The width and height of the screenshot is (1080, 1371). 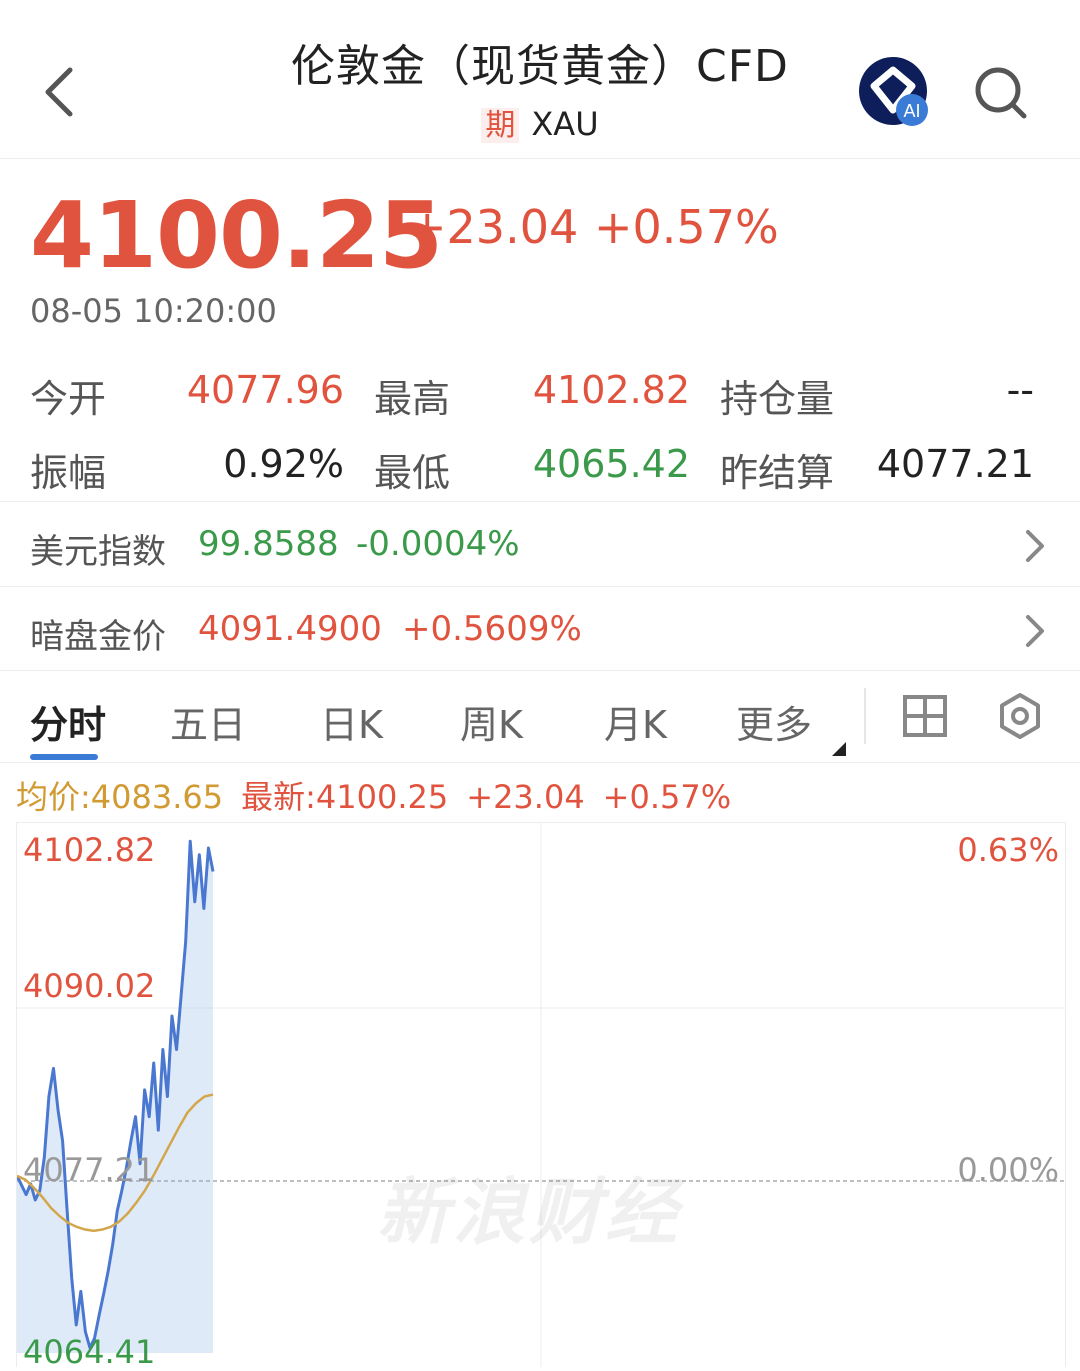 I want to click on price-area-fill, so click(x=115, y=1097).